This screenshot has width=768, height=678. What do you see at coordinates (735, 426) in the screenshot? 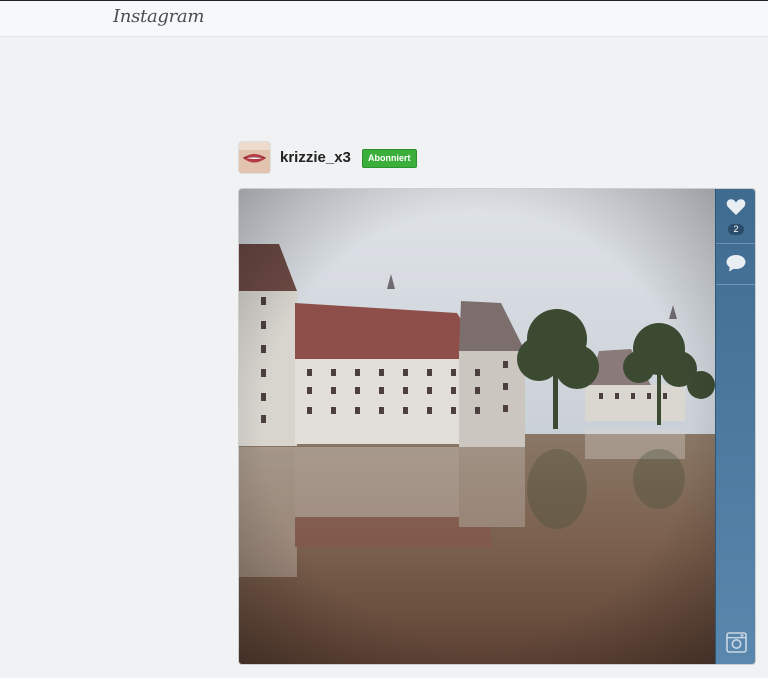
I see `post-action-sidebar: 2` at bounding box center [735, 426].